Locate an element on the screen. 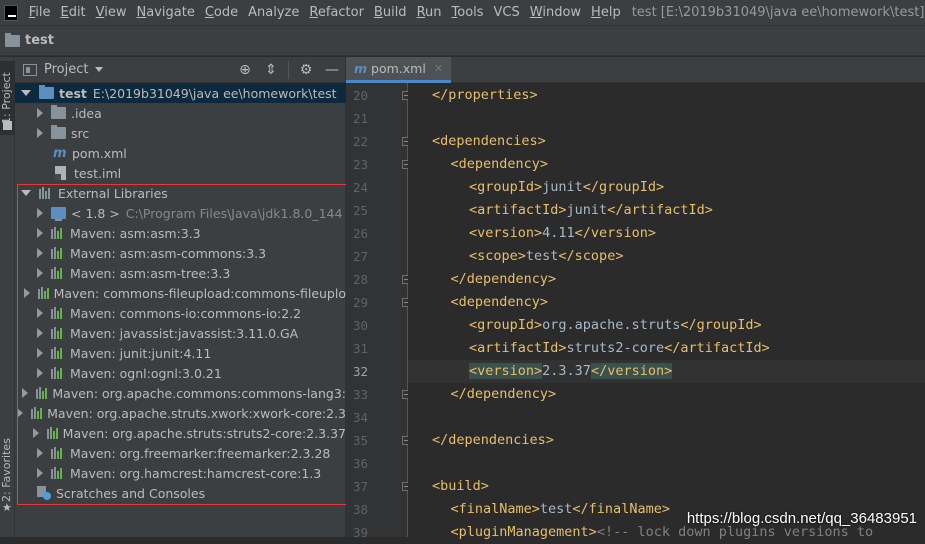 This screenshot has height=544, width=925. close-icon: ✕ is located at coordinates (438, 68).